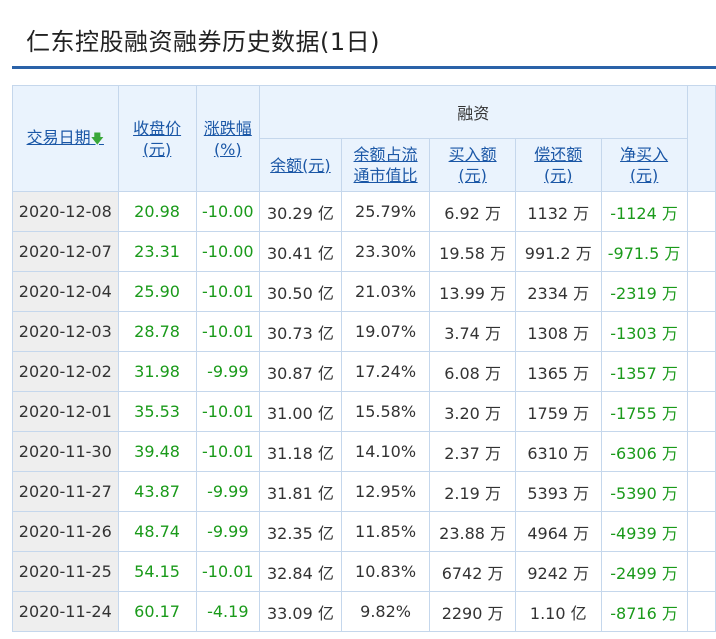 The height and width of the screenshot is (639, 716). What do you see at coordinates (65, 571) in the screenshot?
I see `table-cell-date: 2020-11-25` at bounding box center [65, 571].